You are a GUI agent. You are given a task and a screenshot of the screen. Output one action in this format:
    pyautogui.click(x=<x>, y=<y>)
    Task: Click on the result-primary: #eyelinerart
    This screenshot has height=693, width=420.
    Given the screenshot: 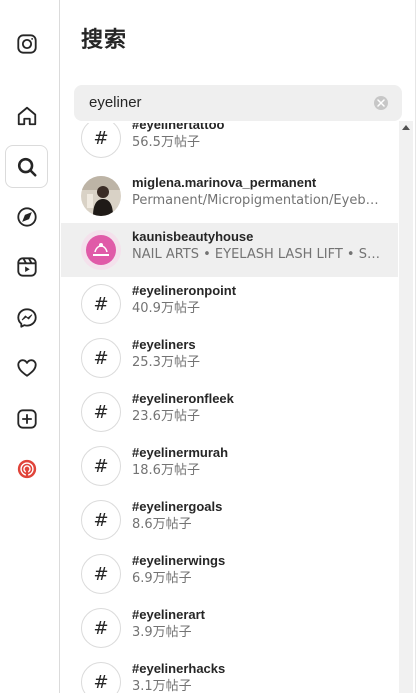 What is the action you would take?
    pyautogui.click(x=168, y=614)
    